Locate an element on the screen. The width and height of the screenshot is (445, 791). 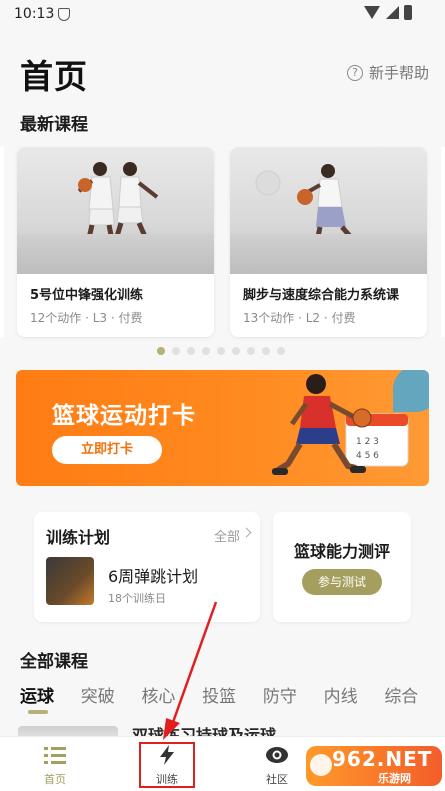
training-plan-card: 训练计划 全部 6周弹跳计划 18个训练日 is located at coordinates (147, 567).